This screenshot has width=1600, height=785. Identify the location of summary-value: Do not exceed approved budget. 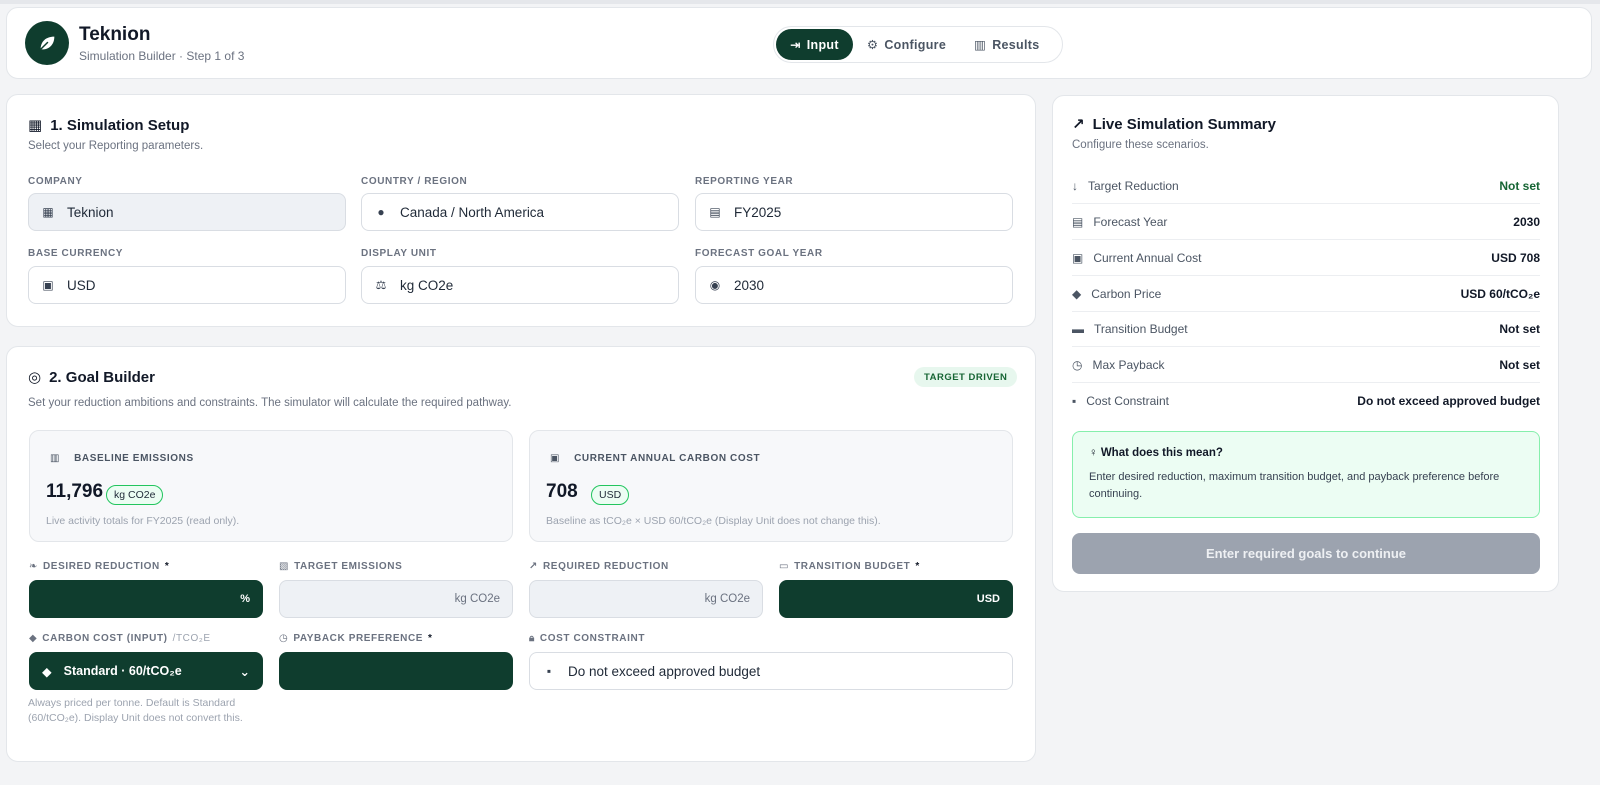
(1448, 401).